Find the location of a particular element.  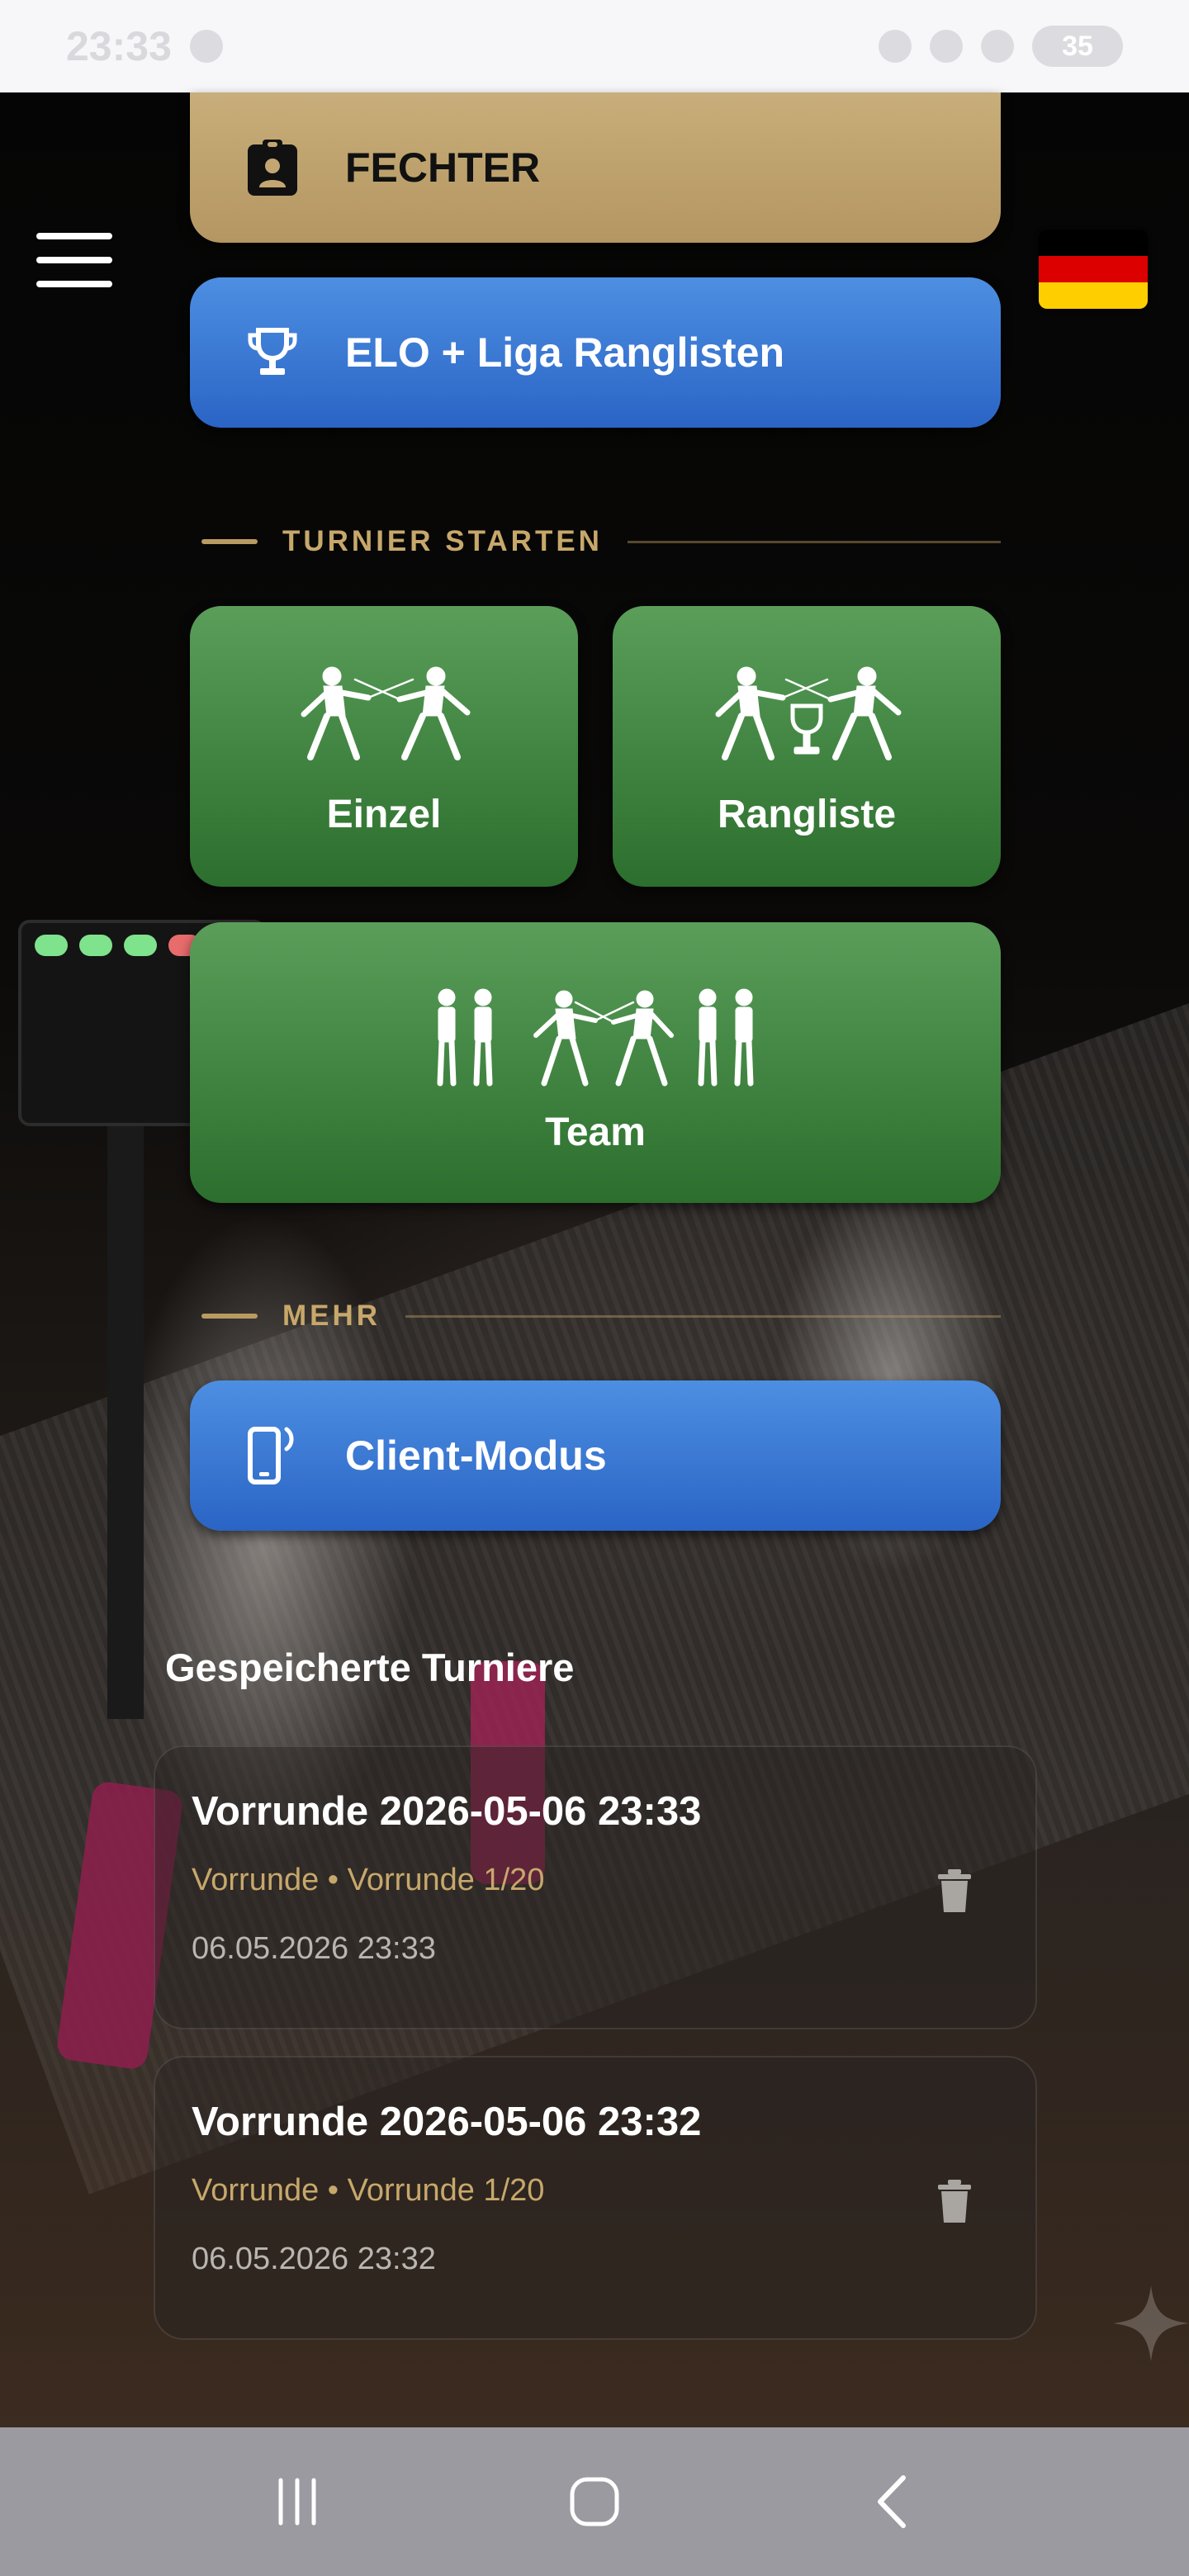

team-tile: Team is located at coordinates (595, 1062).